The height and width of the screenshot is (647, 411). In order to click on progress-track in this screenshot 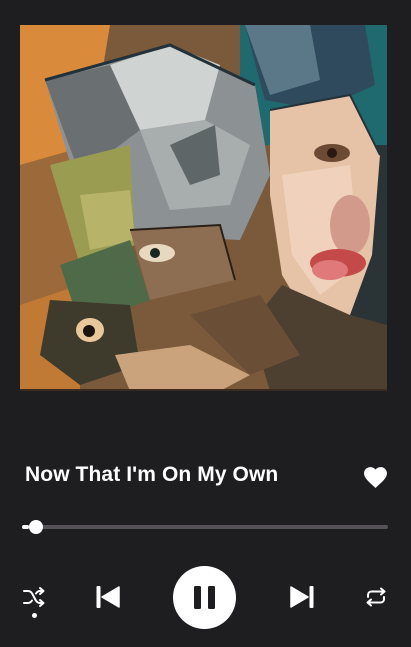, I will do `click(205, 527)`.